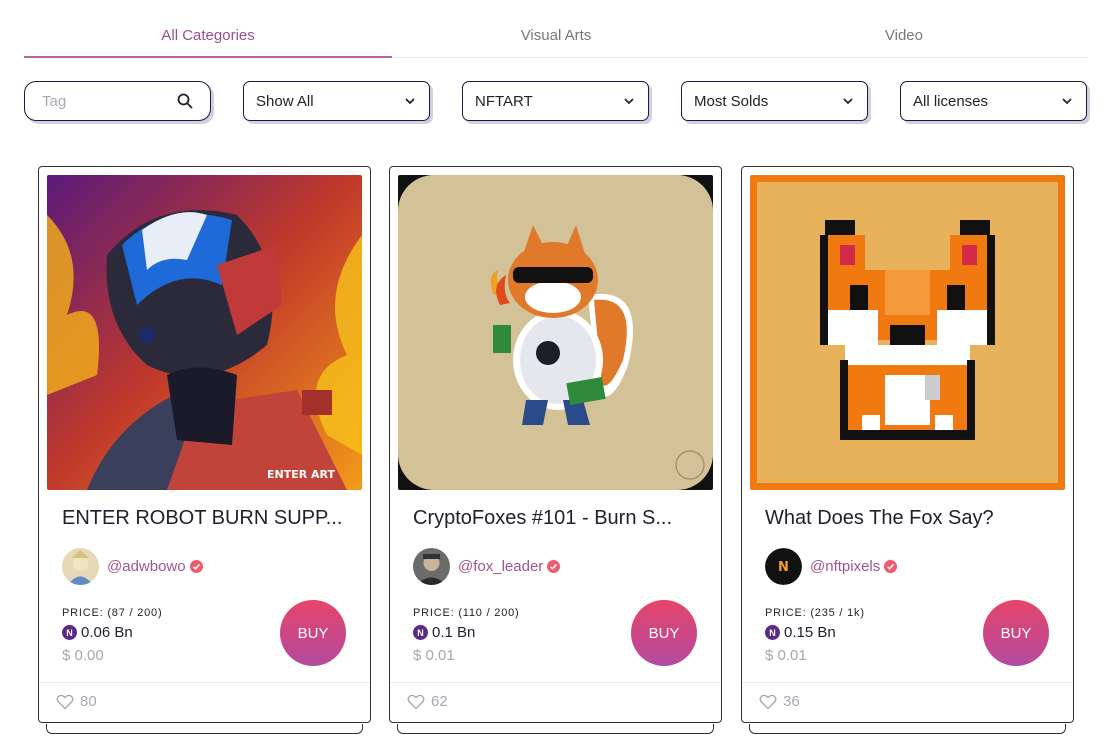 This screenshot has height=741, width=1112. I want to click on avatar-letter: N, so click(783, 567).